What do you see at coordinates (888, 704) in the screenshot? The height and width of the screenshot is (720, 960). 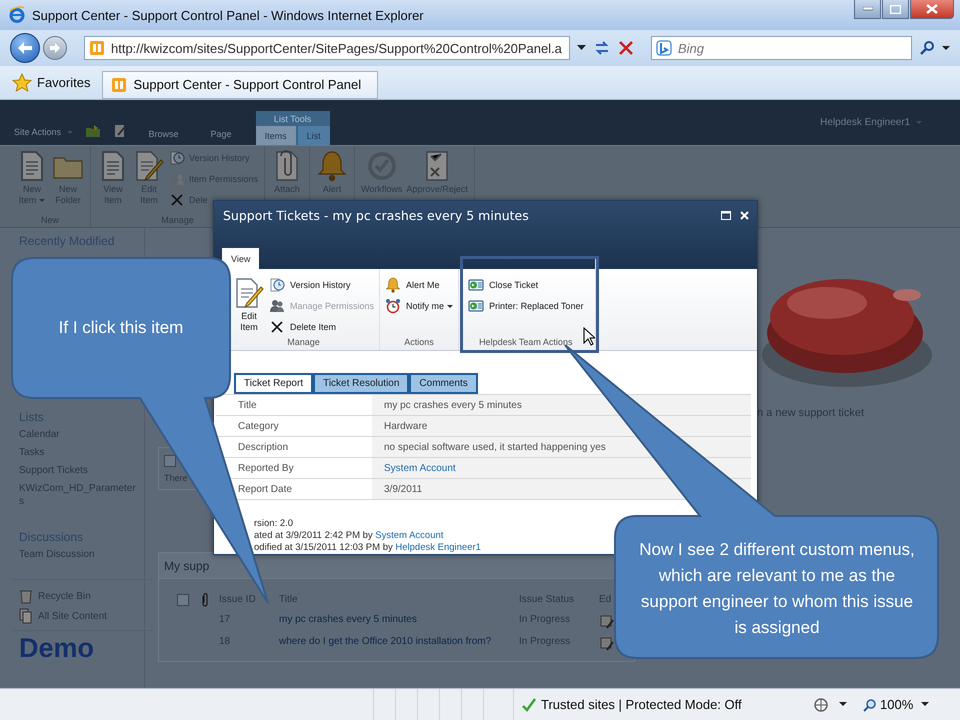 I see `zoom-control: 100%` at bounding box center [888, 704].